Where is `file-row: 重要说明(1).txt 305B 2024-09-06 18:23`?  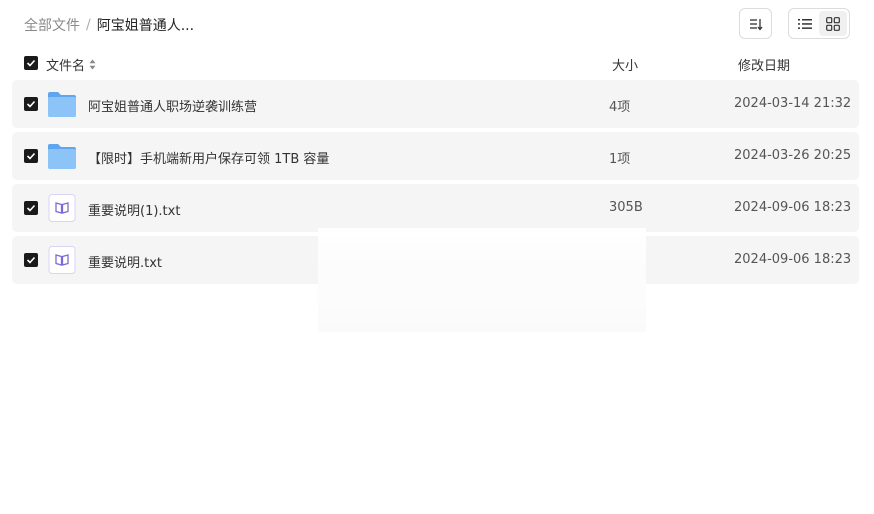
file-row: 重要说明(1).txt 305B 2024-09-06 18:23 is located at coordinates (435, 208).